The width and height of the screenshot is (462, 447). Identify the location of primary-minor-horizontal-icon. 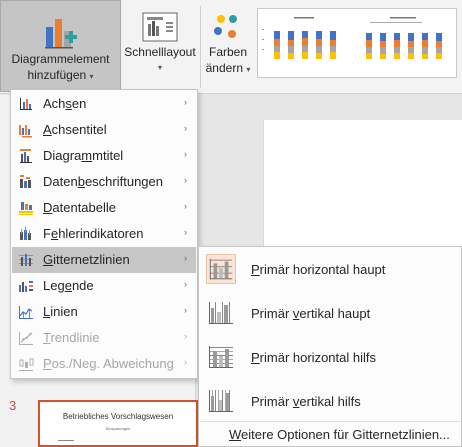
(221, 357).